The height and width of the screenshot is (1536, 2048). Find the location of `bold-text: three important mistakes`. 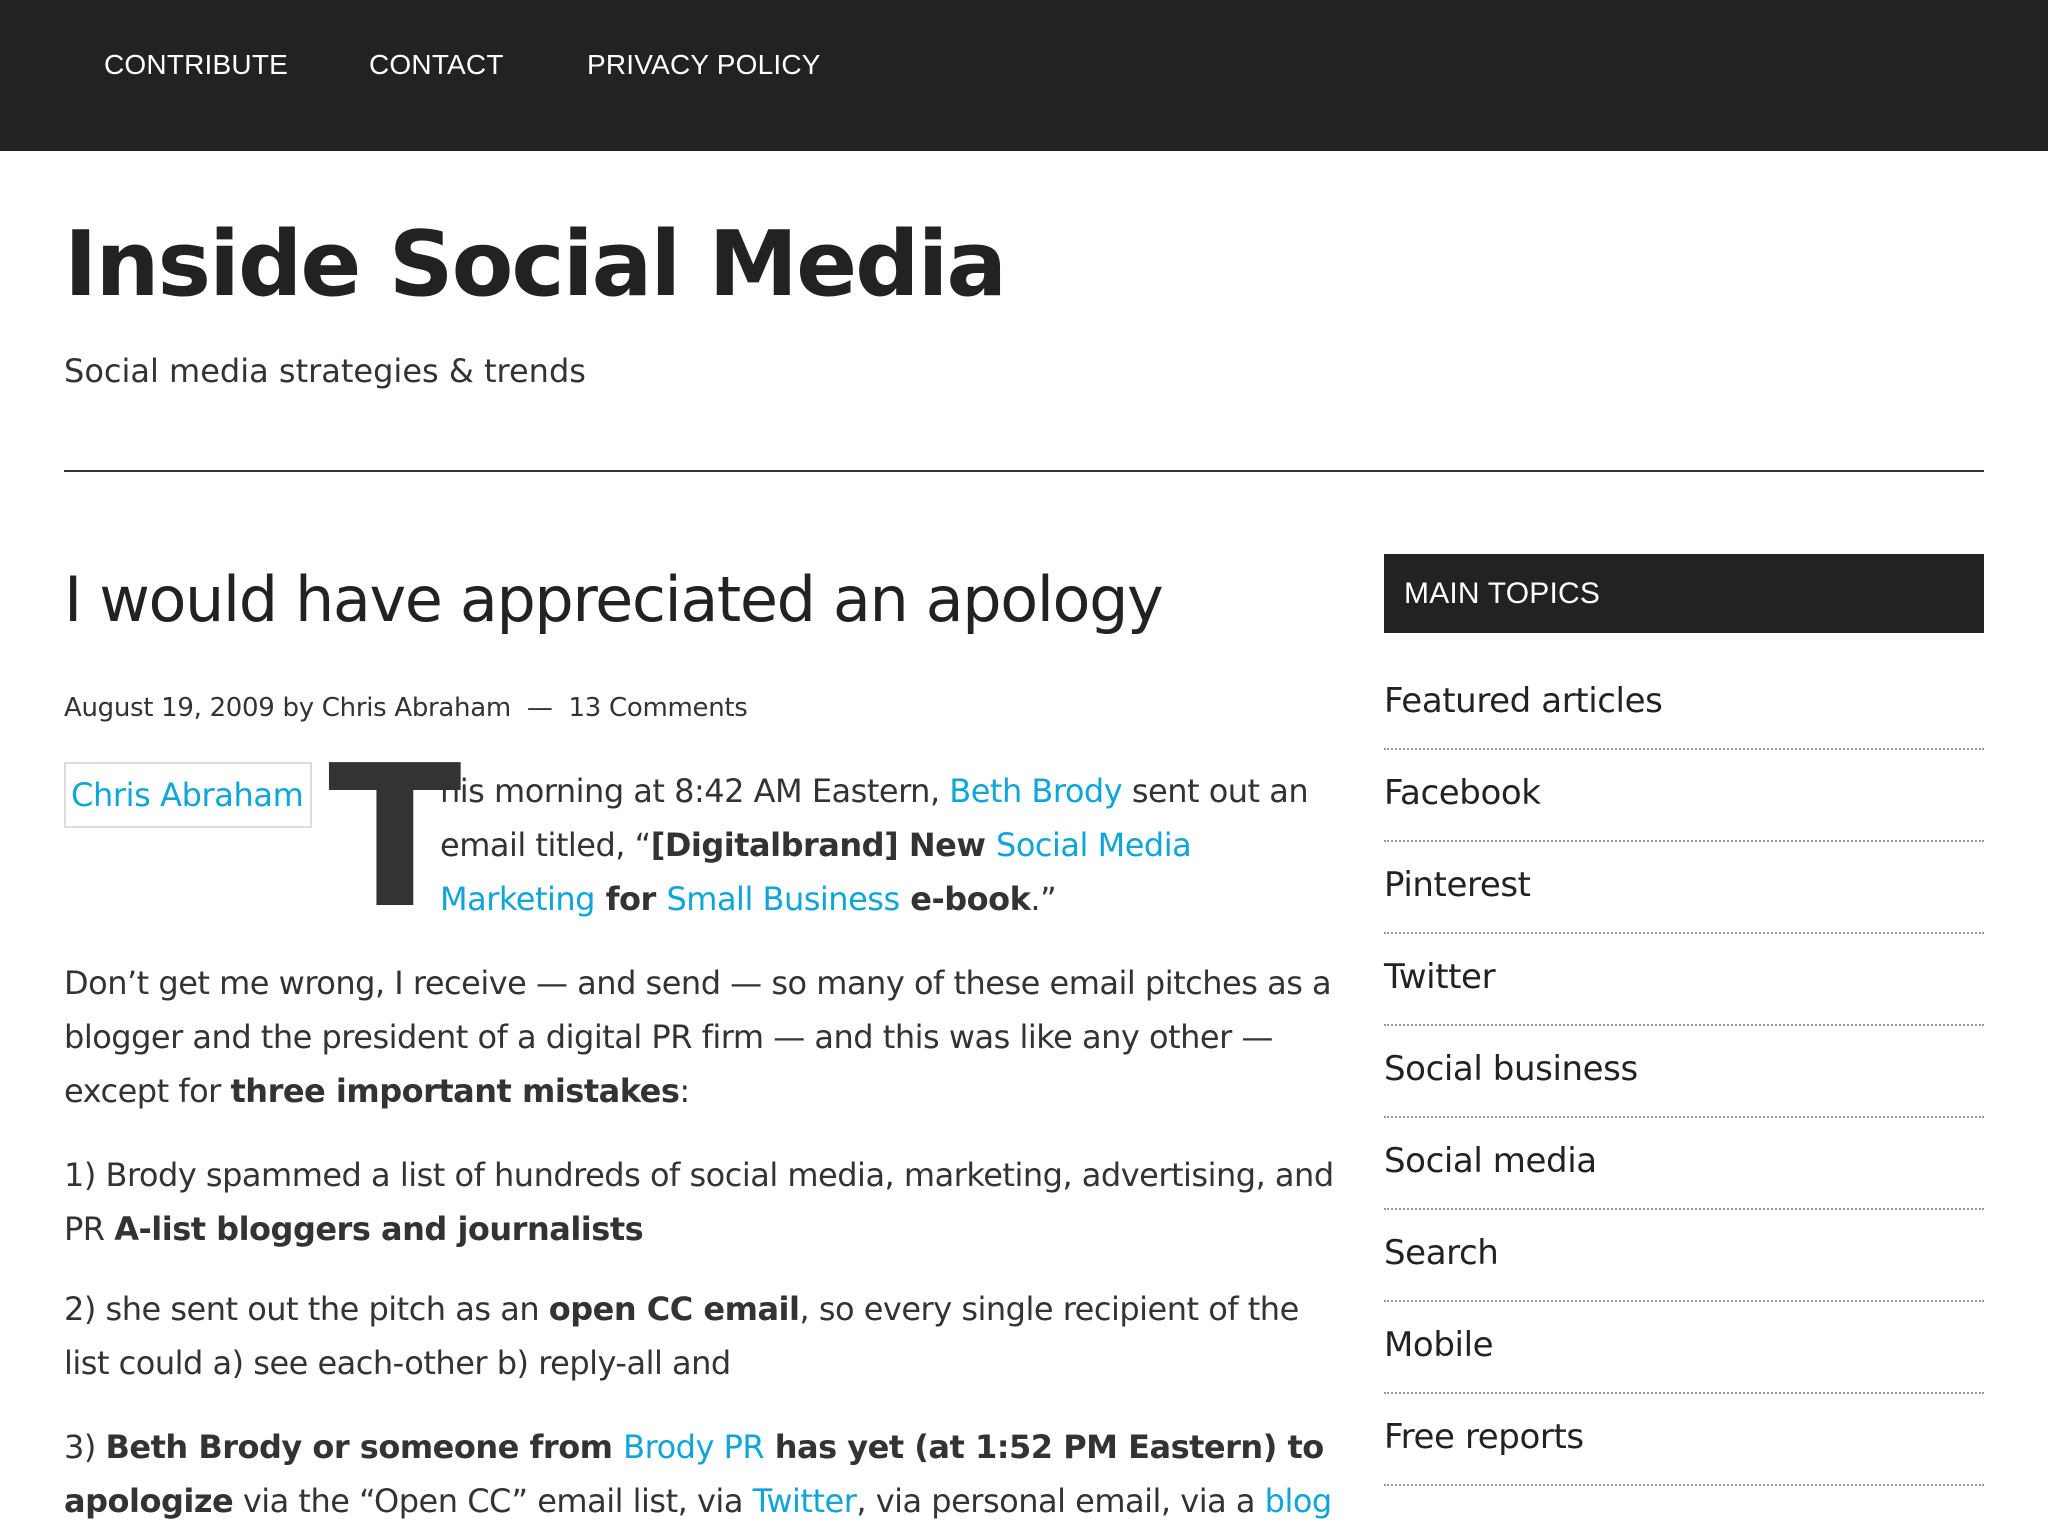

bold-text: three important mistakes is located at coordinates (455, 1091).